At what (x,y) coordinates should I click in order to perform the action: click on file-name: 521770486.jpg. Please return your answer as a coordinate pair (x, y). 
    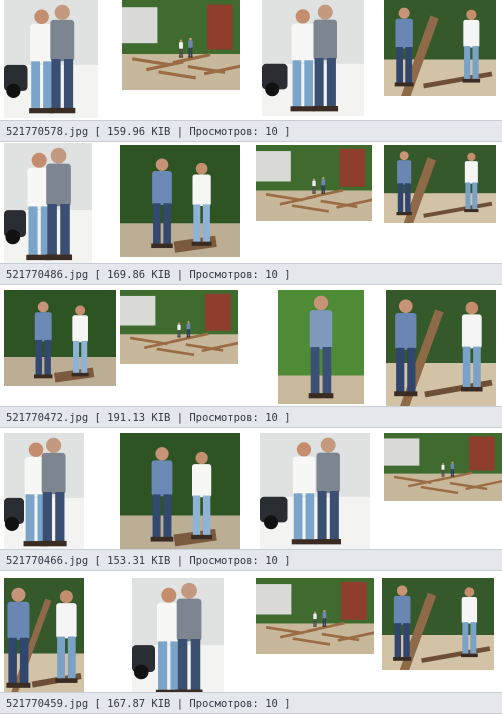
    Looking at the image, I should click on (47, 275).